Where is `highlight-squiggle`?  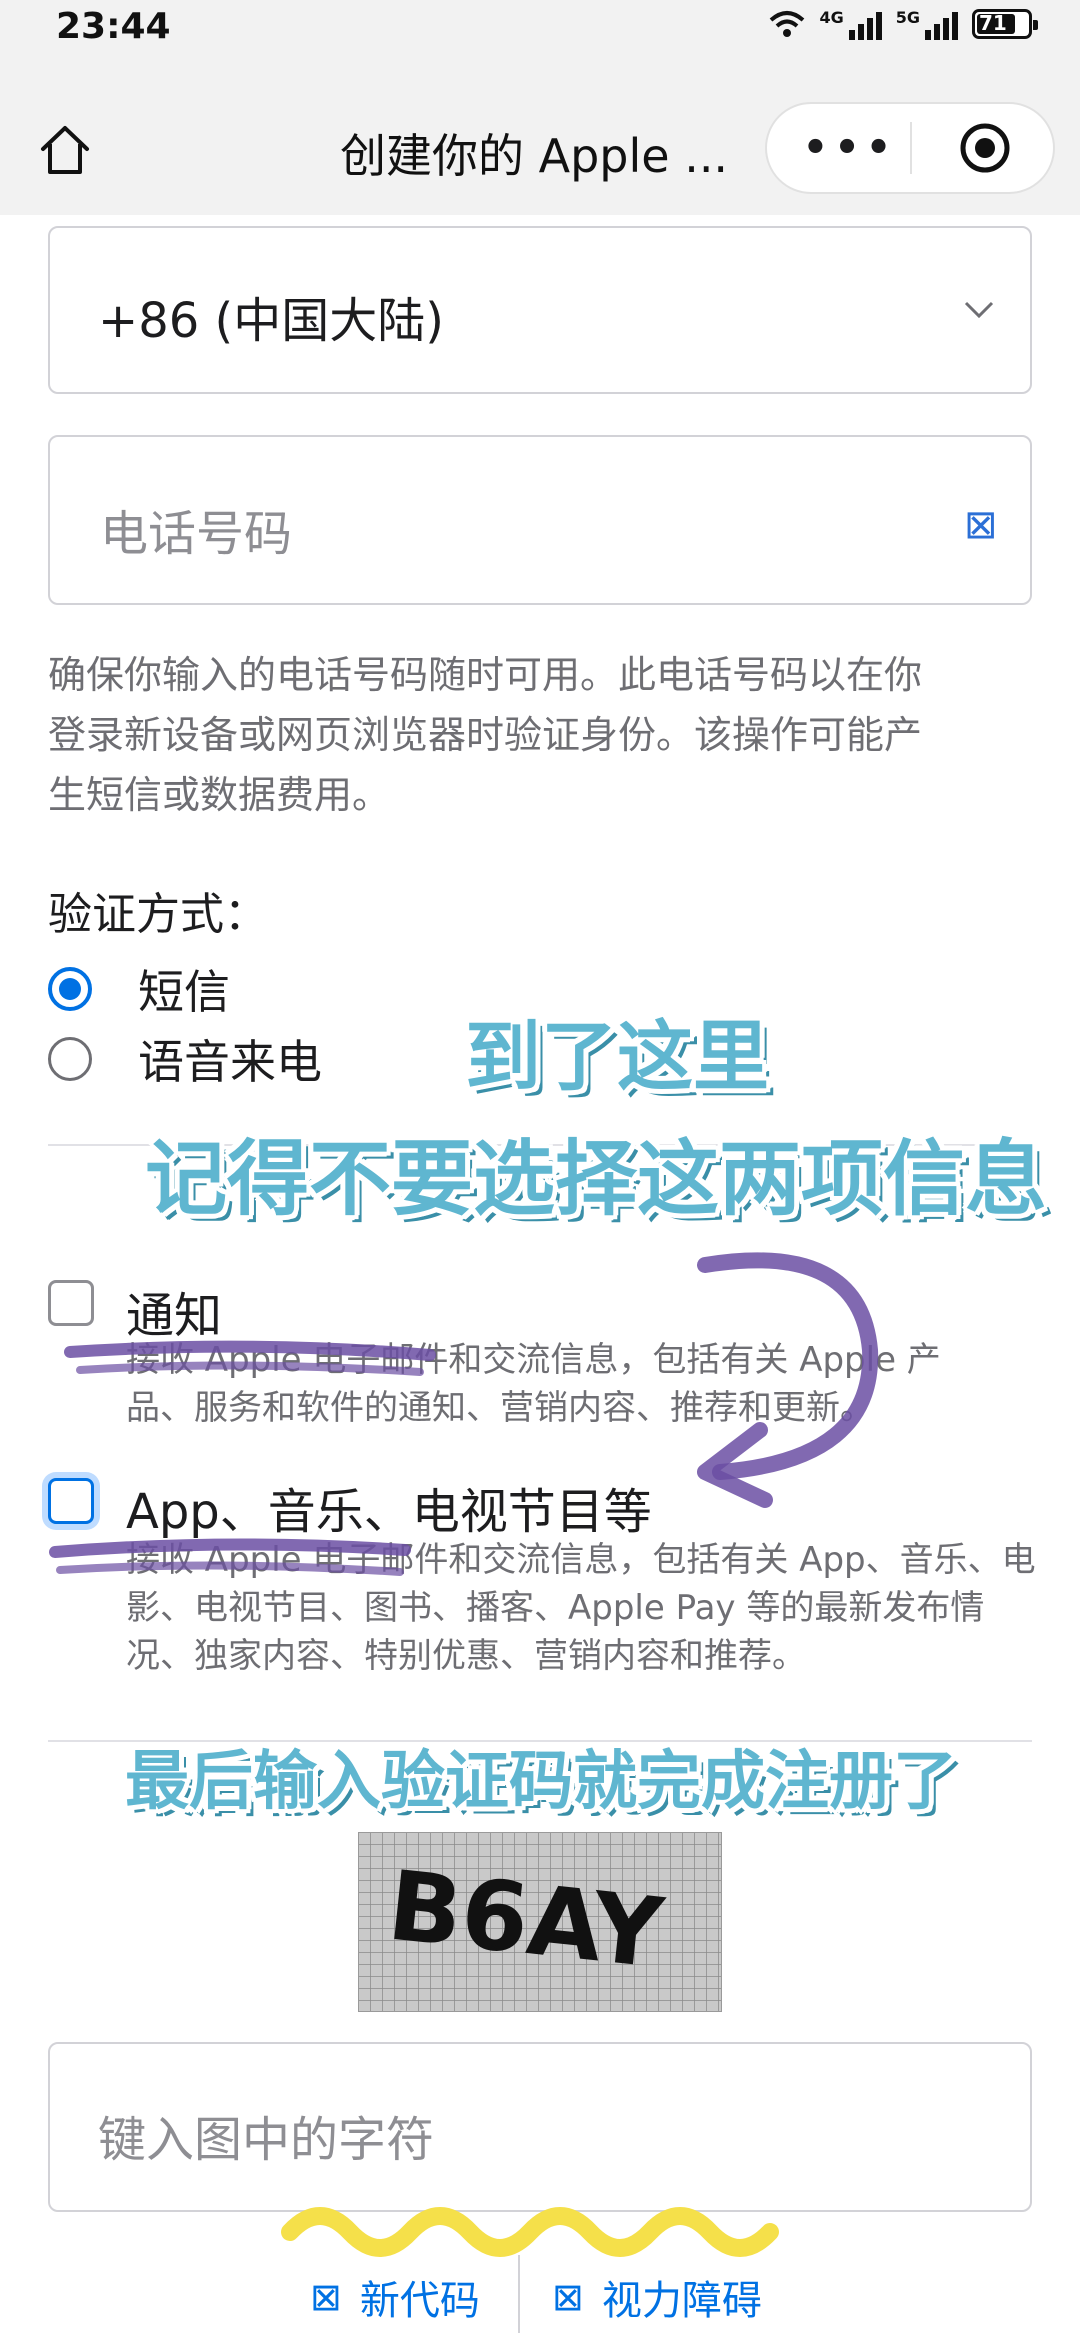 highlight-squiggle is located at coordinates (530, 2232).